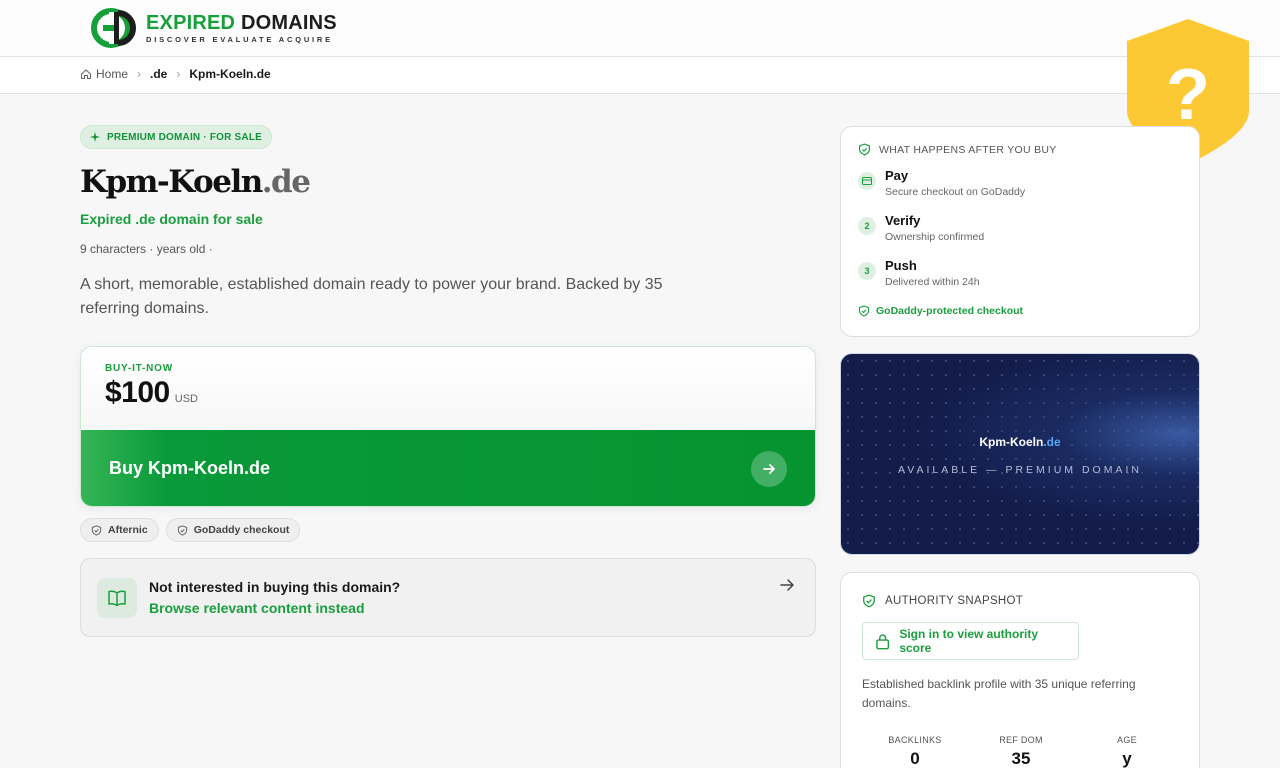 The height and width of the screenshot is (768, 1280). What do you see at coordinates (117, 597) in the screenshot?
I see `book-icon` at bounding box center [117, 597].